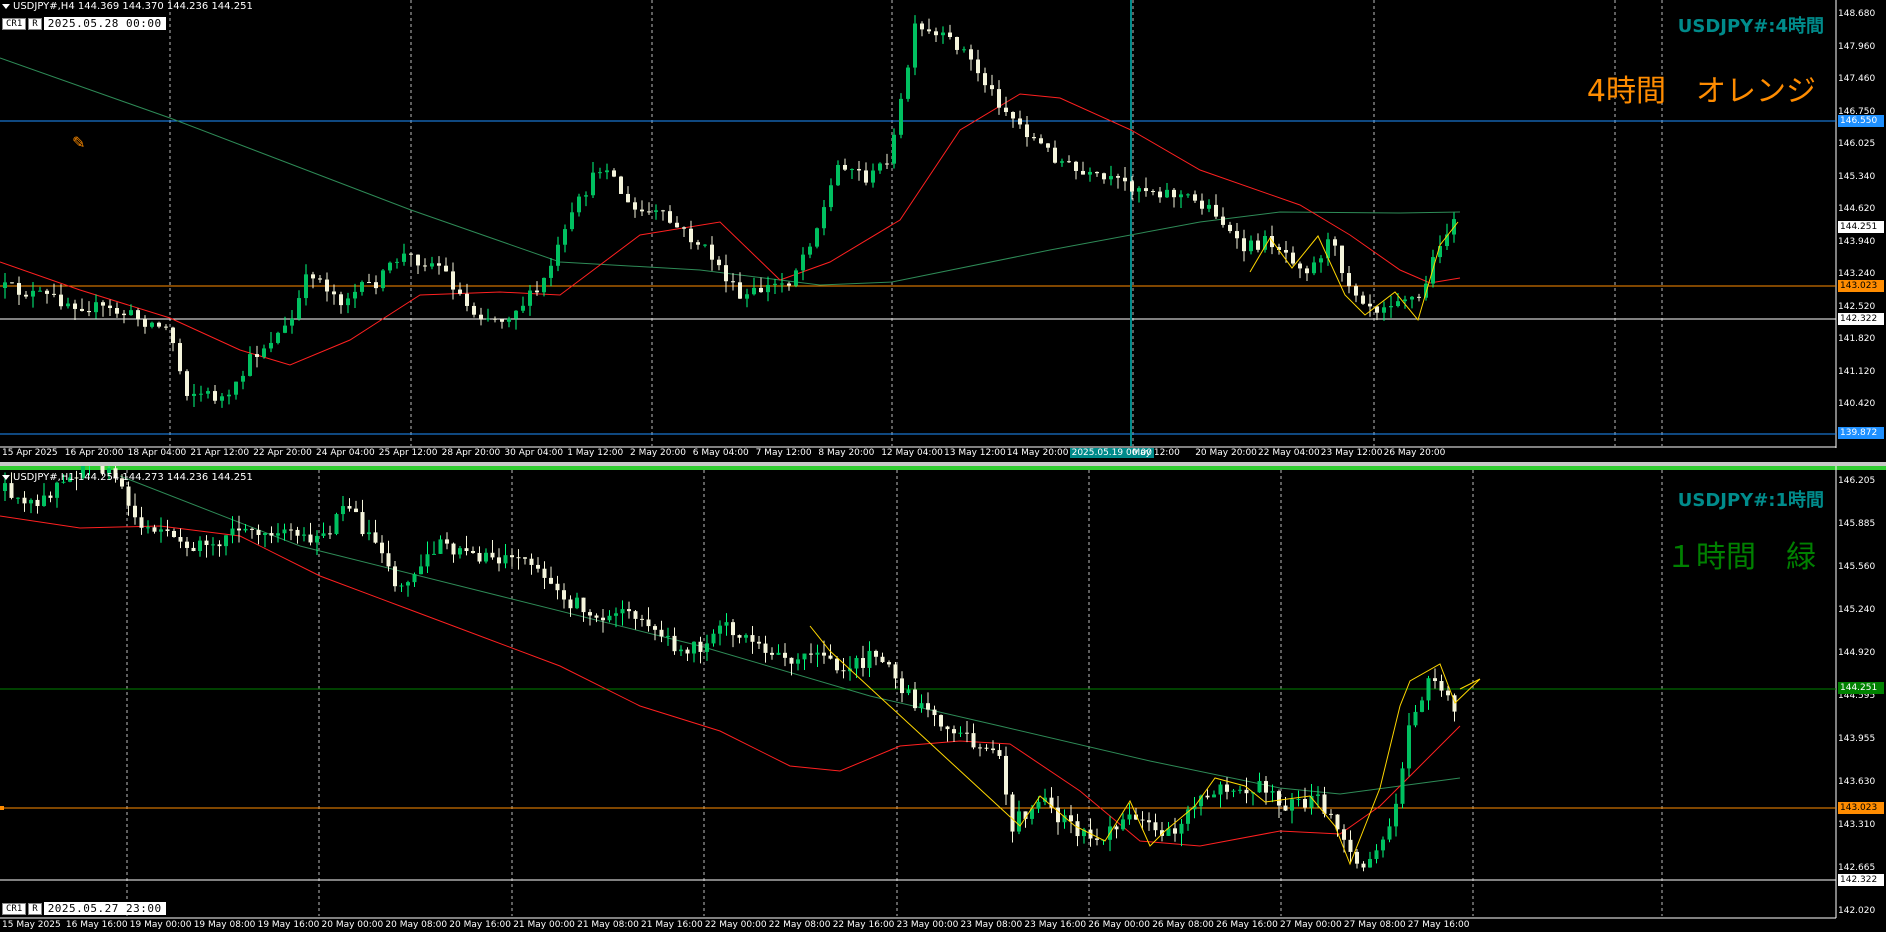 Image resolution: width=1886 pixels, height=932 pixels. I want to click on time-tick-label: 21 May 08:00, so click(608, 925).